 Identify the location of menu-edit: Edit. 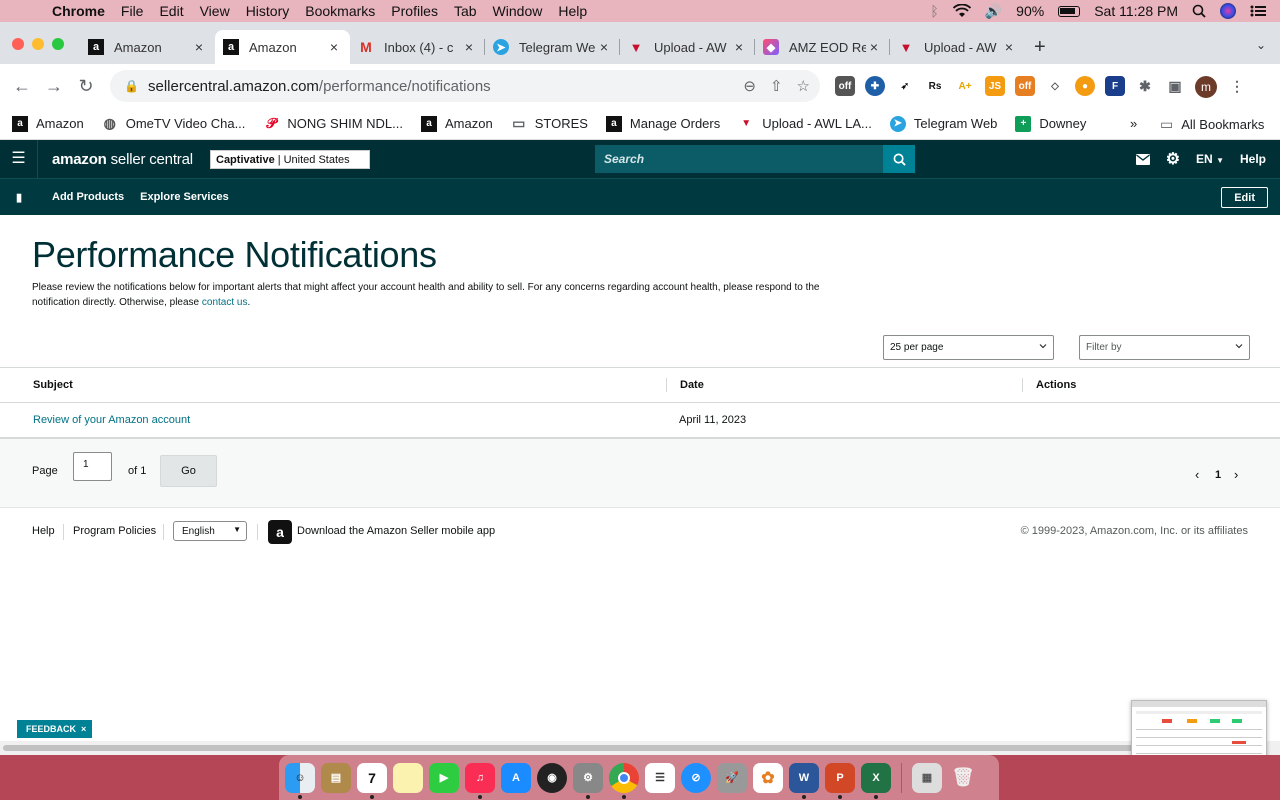
(171, 11).